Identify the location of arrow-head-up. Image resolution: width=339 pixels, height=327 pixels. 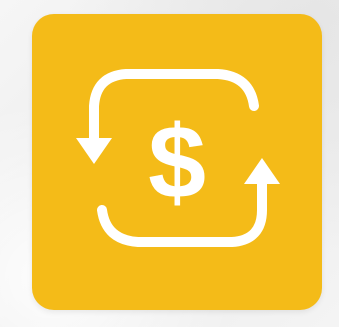
(262, 171).